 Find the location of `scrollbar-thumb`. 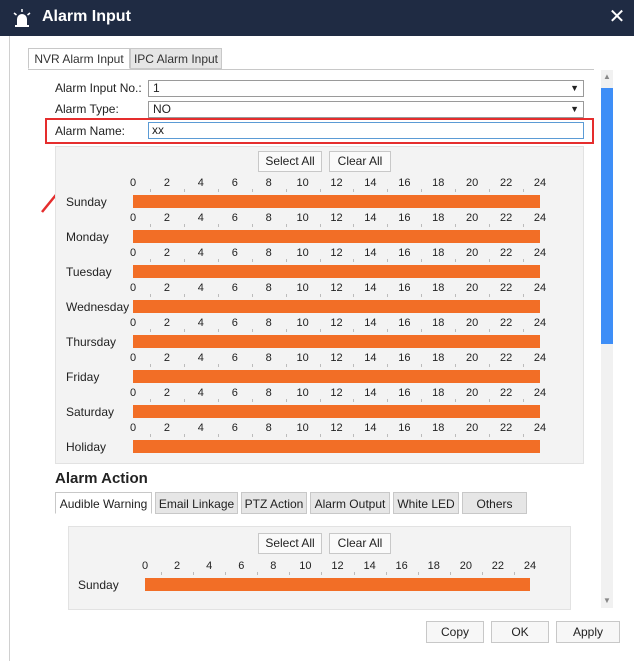

scrollbar-thumb is located at coordinates (607, 216).